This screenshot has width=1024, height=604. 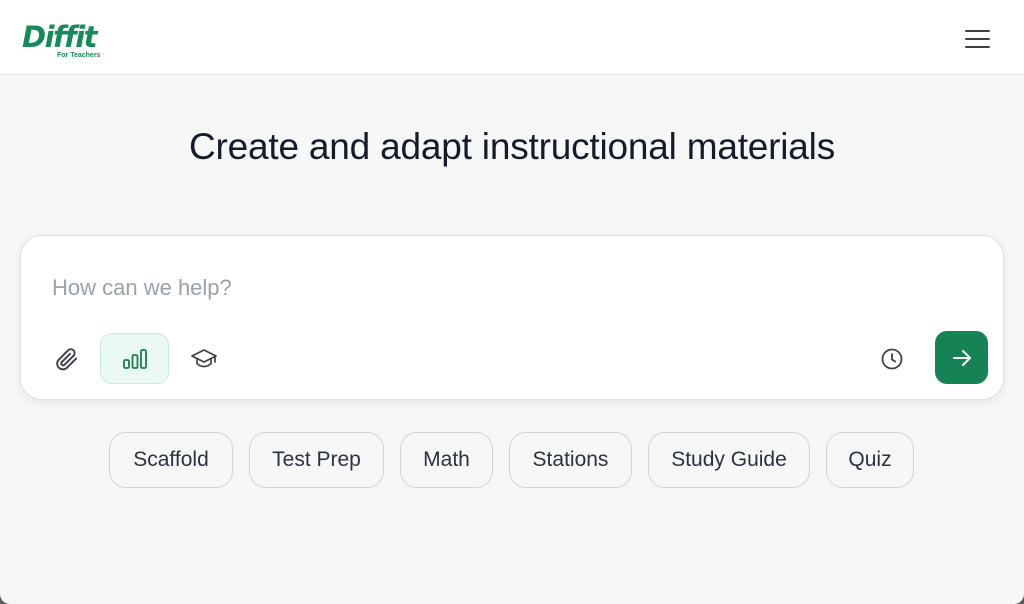 I want to click on hamburger-menu-icon, so click(x=977, y=39).